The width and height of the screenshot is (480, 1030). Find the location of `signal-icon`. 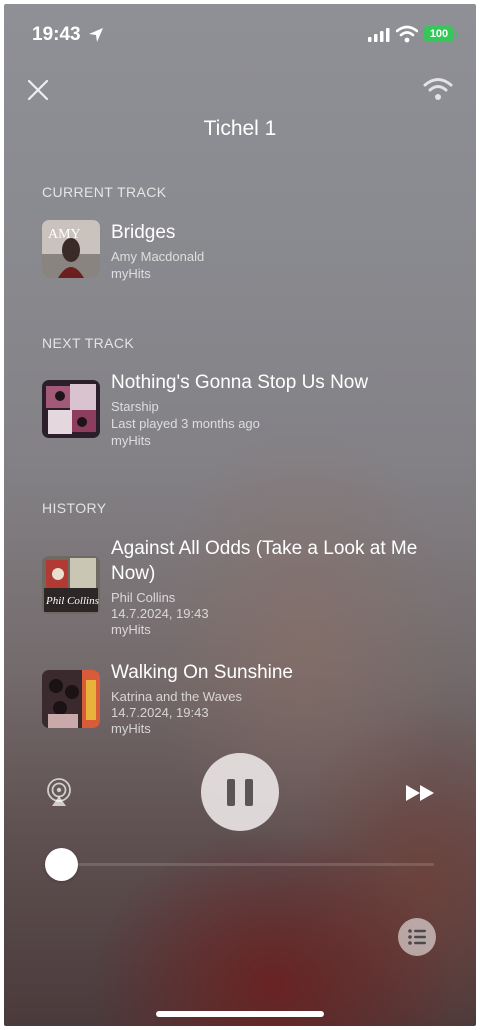

signal-icon is located at coordinates (379, 35).